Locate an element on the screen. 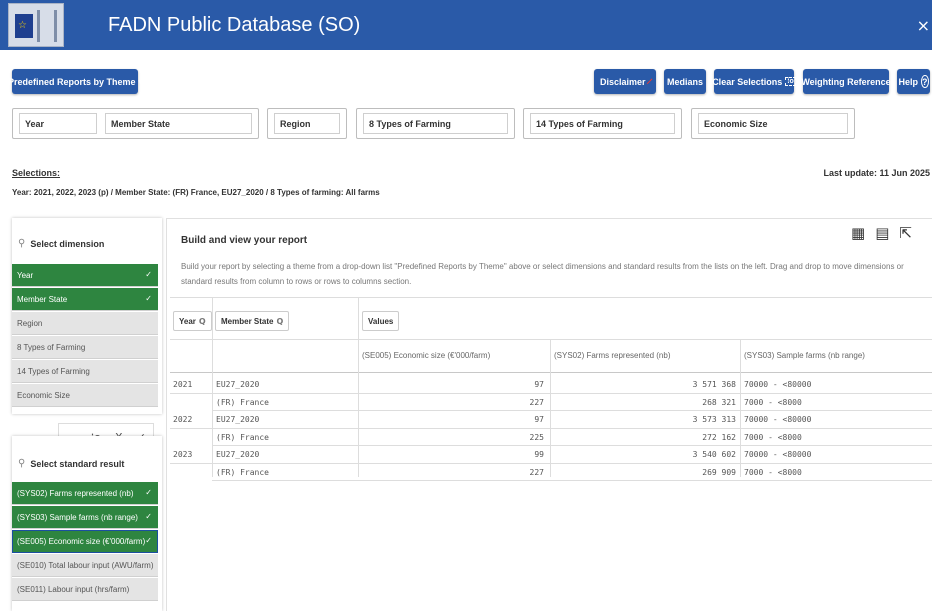 The height and width of the screenshot is (611, 932). pill-values: Values is located at coordinates (381, 321).